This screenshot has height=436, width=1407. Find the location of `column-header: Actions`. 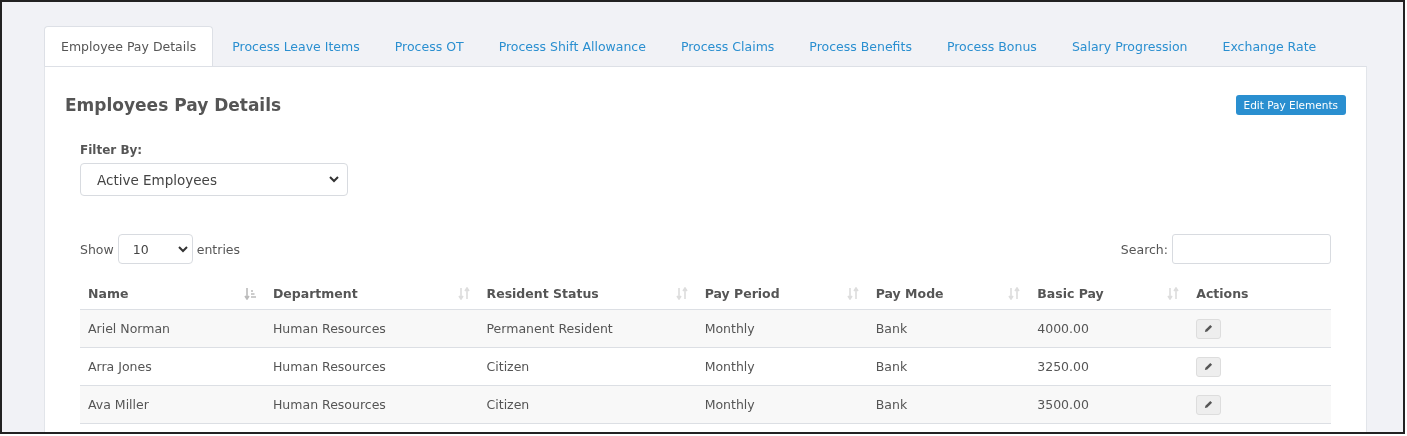

column-header: Actions is located at coordinates (1222, 293).